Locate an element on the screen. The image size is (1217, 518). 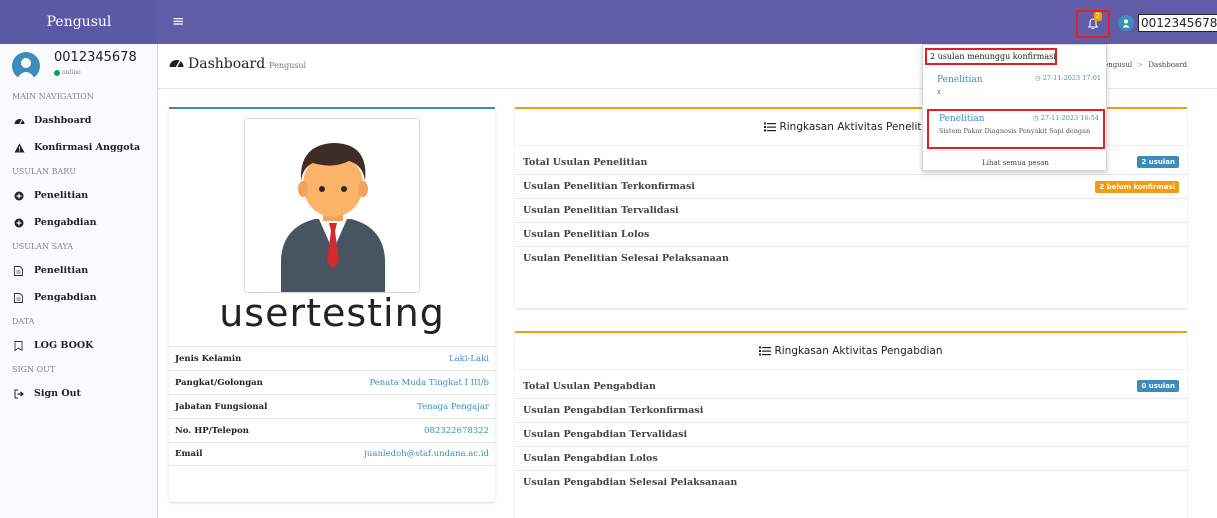
summary-row: Usulan Penelitian Tervalidasi is located at coordinates (851, 210).